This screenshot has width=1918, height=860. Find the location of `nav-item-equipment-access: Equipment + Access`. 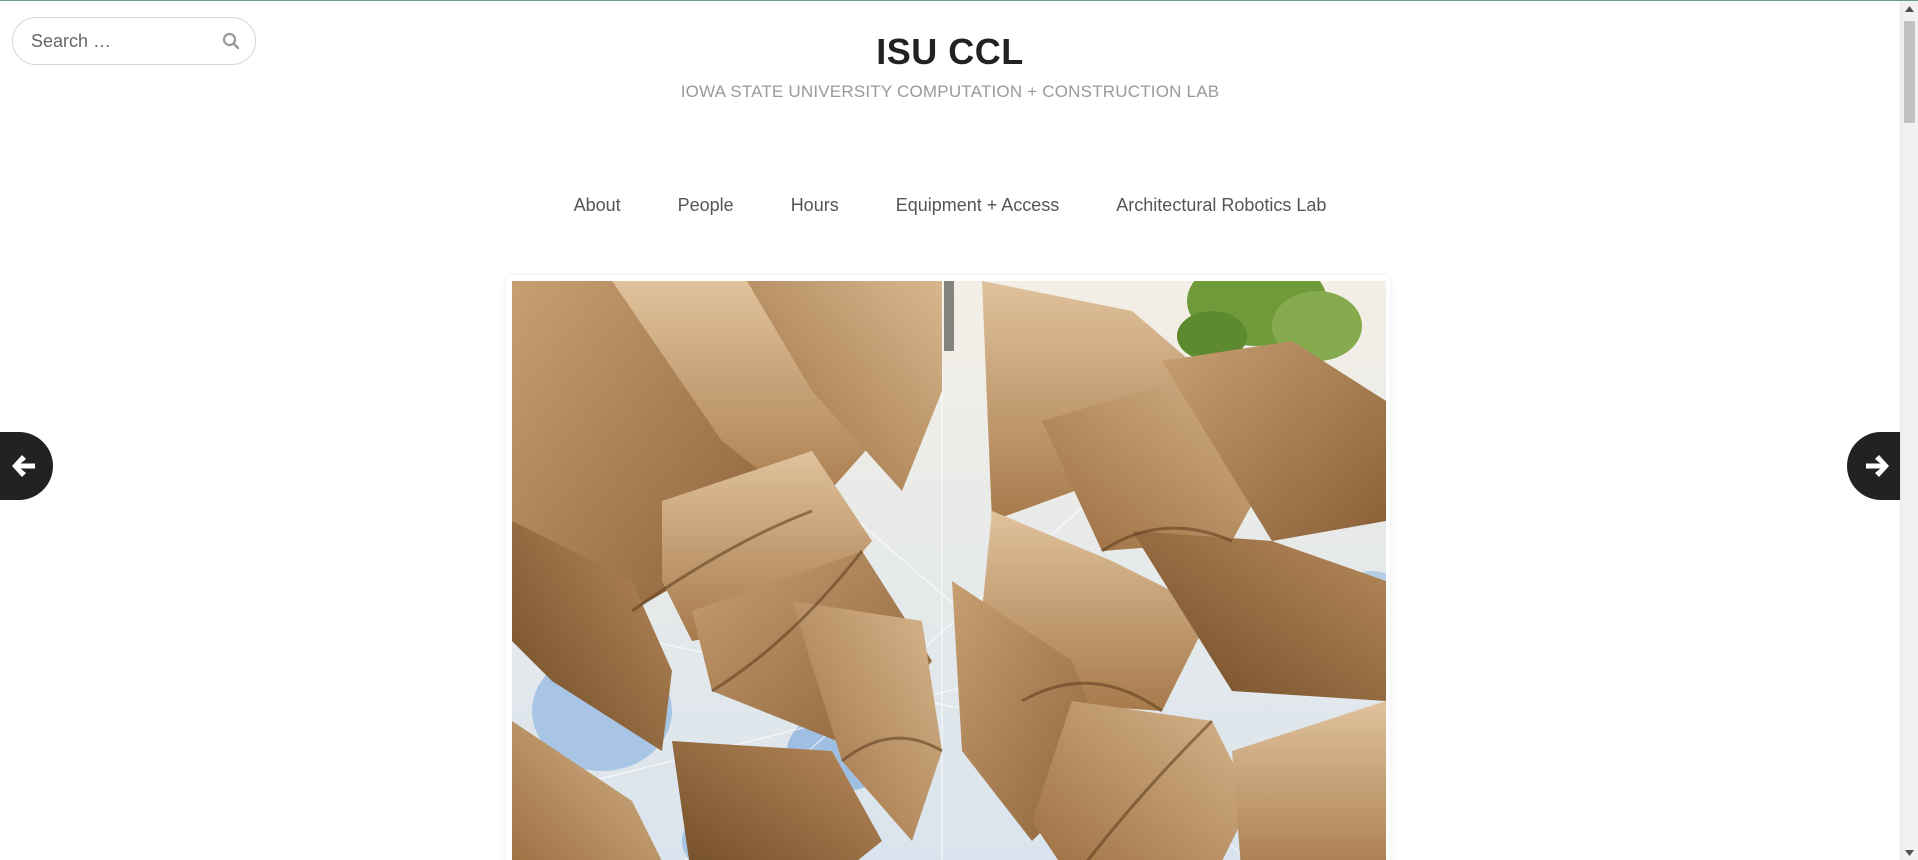

nav-item-equipment-access: Equipment + Access is located at coordinates (978, 205).